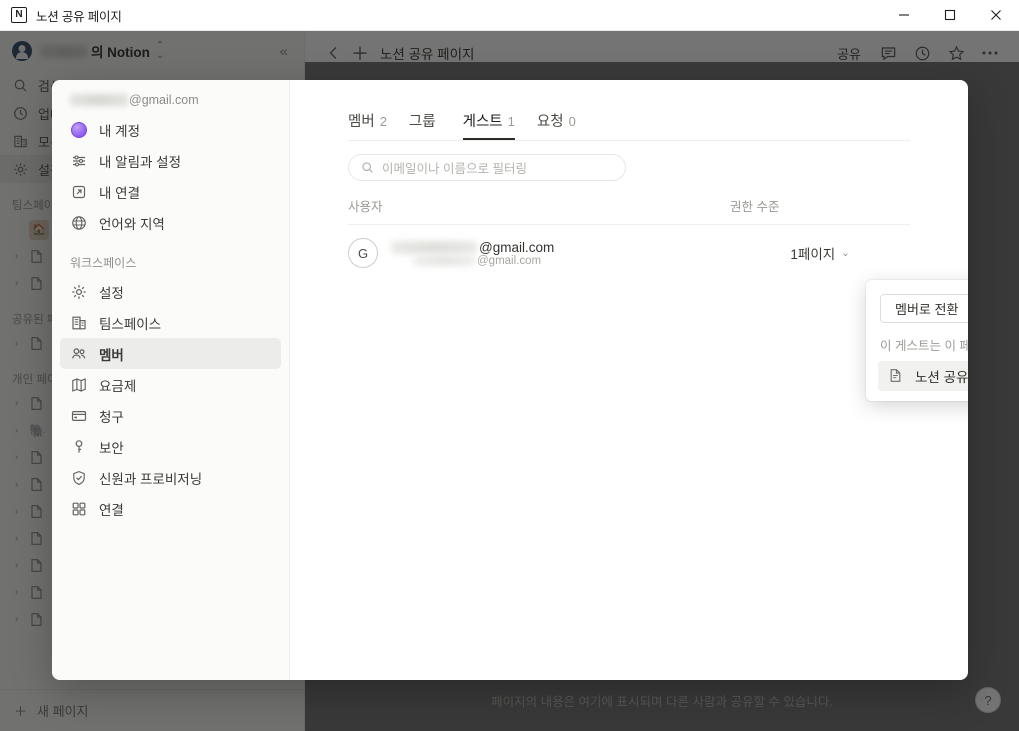 The height and width of the screenshot is (731, 1019). I want to click on settings-item-security: 보안, so click(170, 446).